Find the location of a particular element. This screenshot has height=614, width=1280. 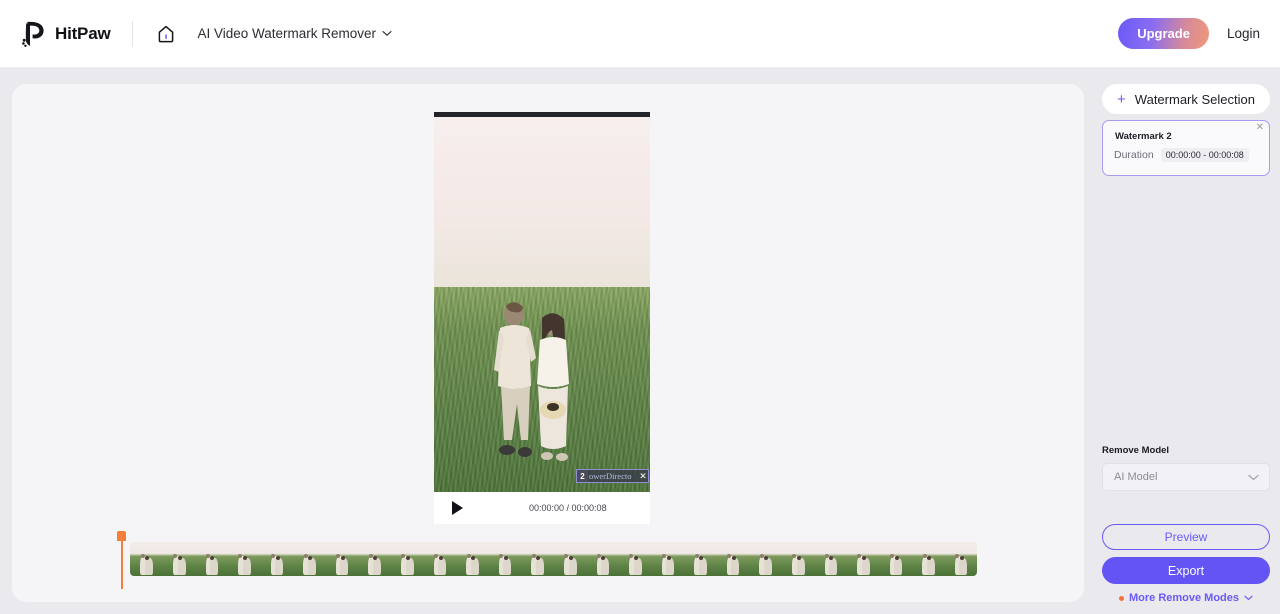

person-figure-right is located at coordinates (553, 387).